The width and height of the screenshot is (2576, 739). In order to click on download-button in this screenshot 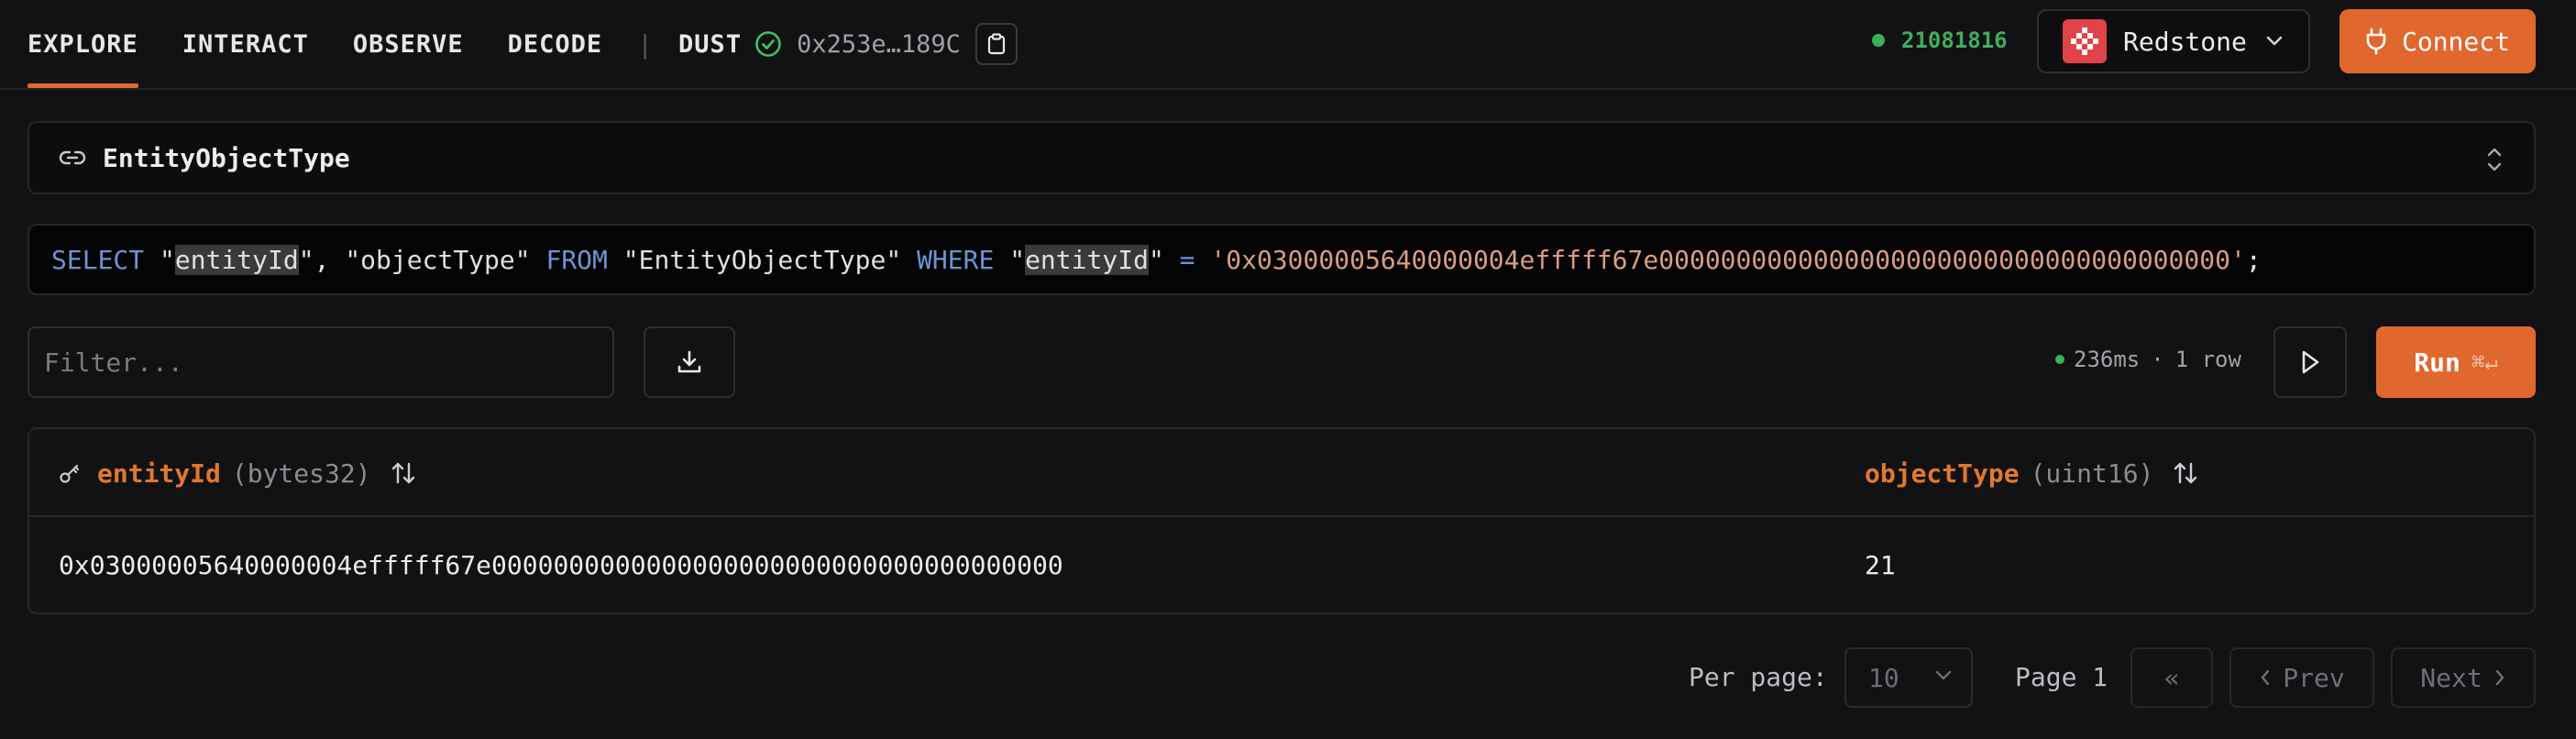, I will do `click(689, 362)`.